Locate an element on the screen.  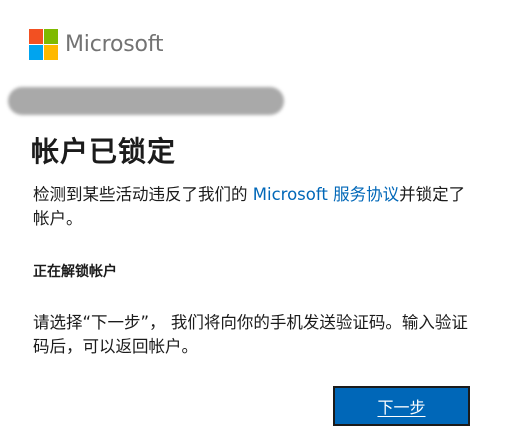
account-identifier-redacted is located at coordinates (146, 101).